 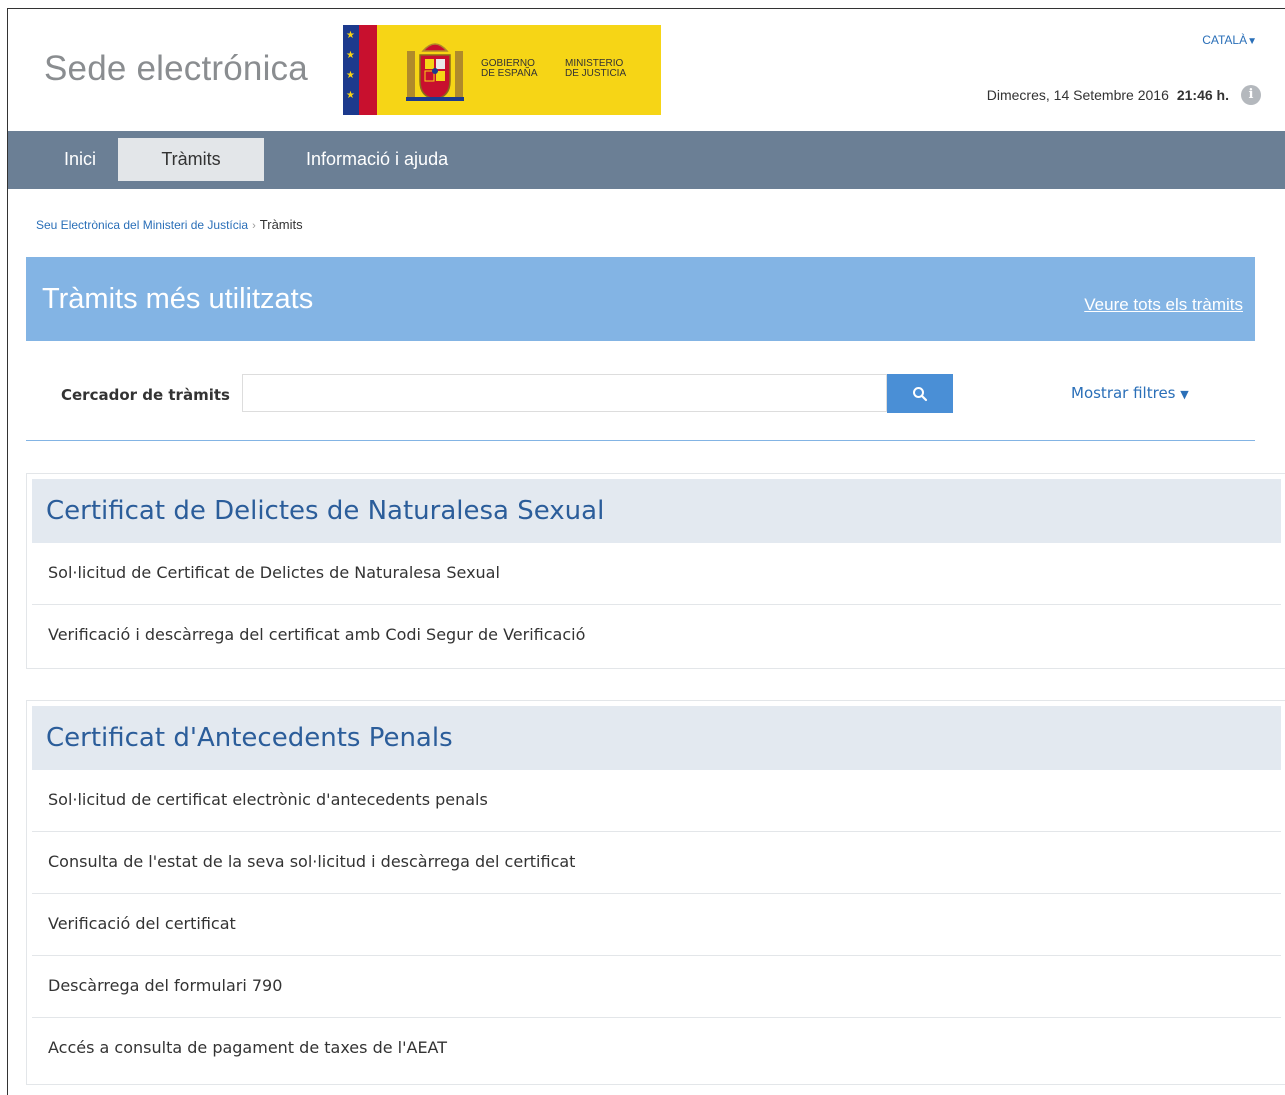 I want to click on search-panel: Cercador de tràmits Mostrar filtres ▼, so click(x=640, y=391).